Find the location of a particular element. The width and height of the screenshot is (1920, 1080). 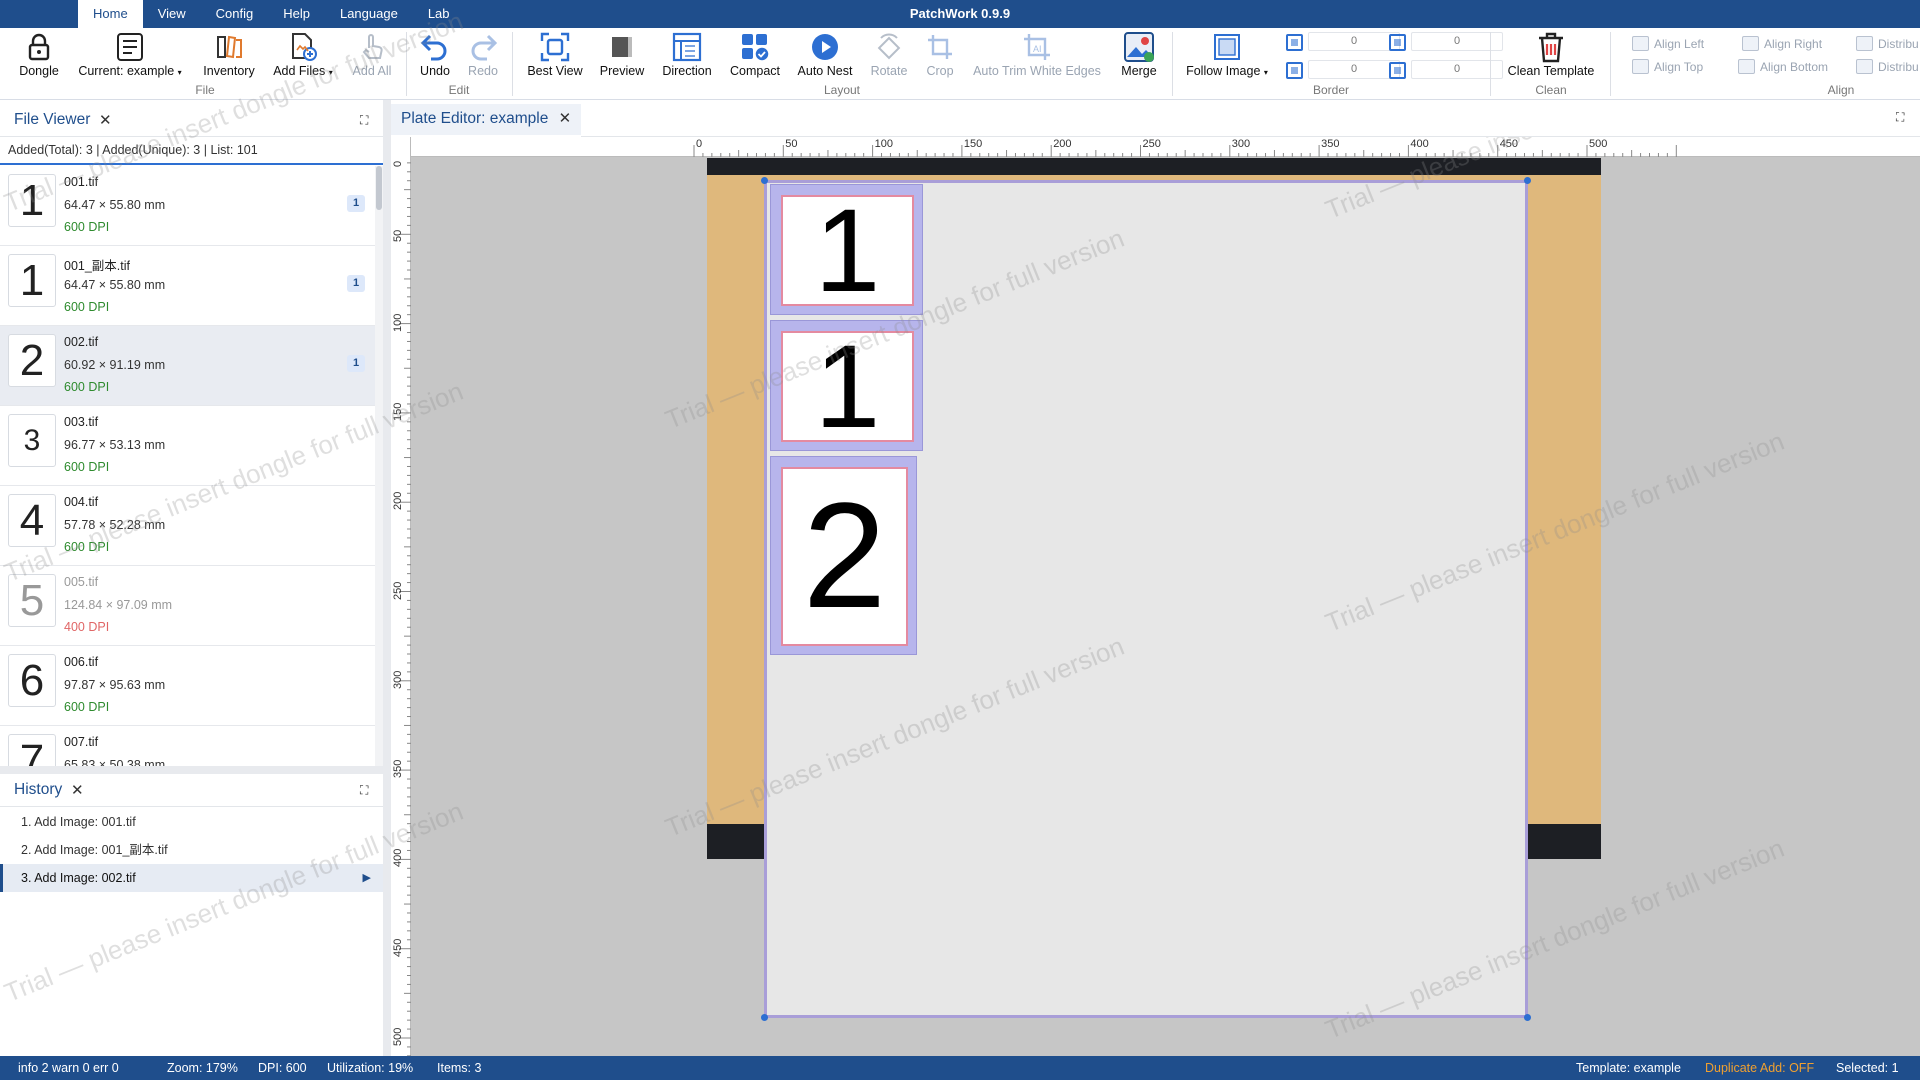

history-item: 2. Add Image: 001_副本.tif is located at coordinates (191, 850).